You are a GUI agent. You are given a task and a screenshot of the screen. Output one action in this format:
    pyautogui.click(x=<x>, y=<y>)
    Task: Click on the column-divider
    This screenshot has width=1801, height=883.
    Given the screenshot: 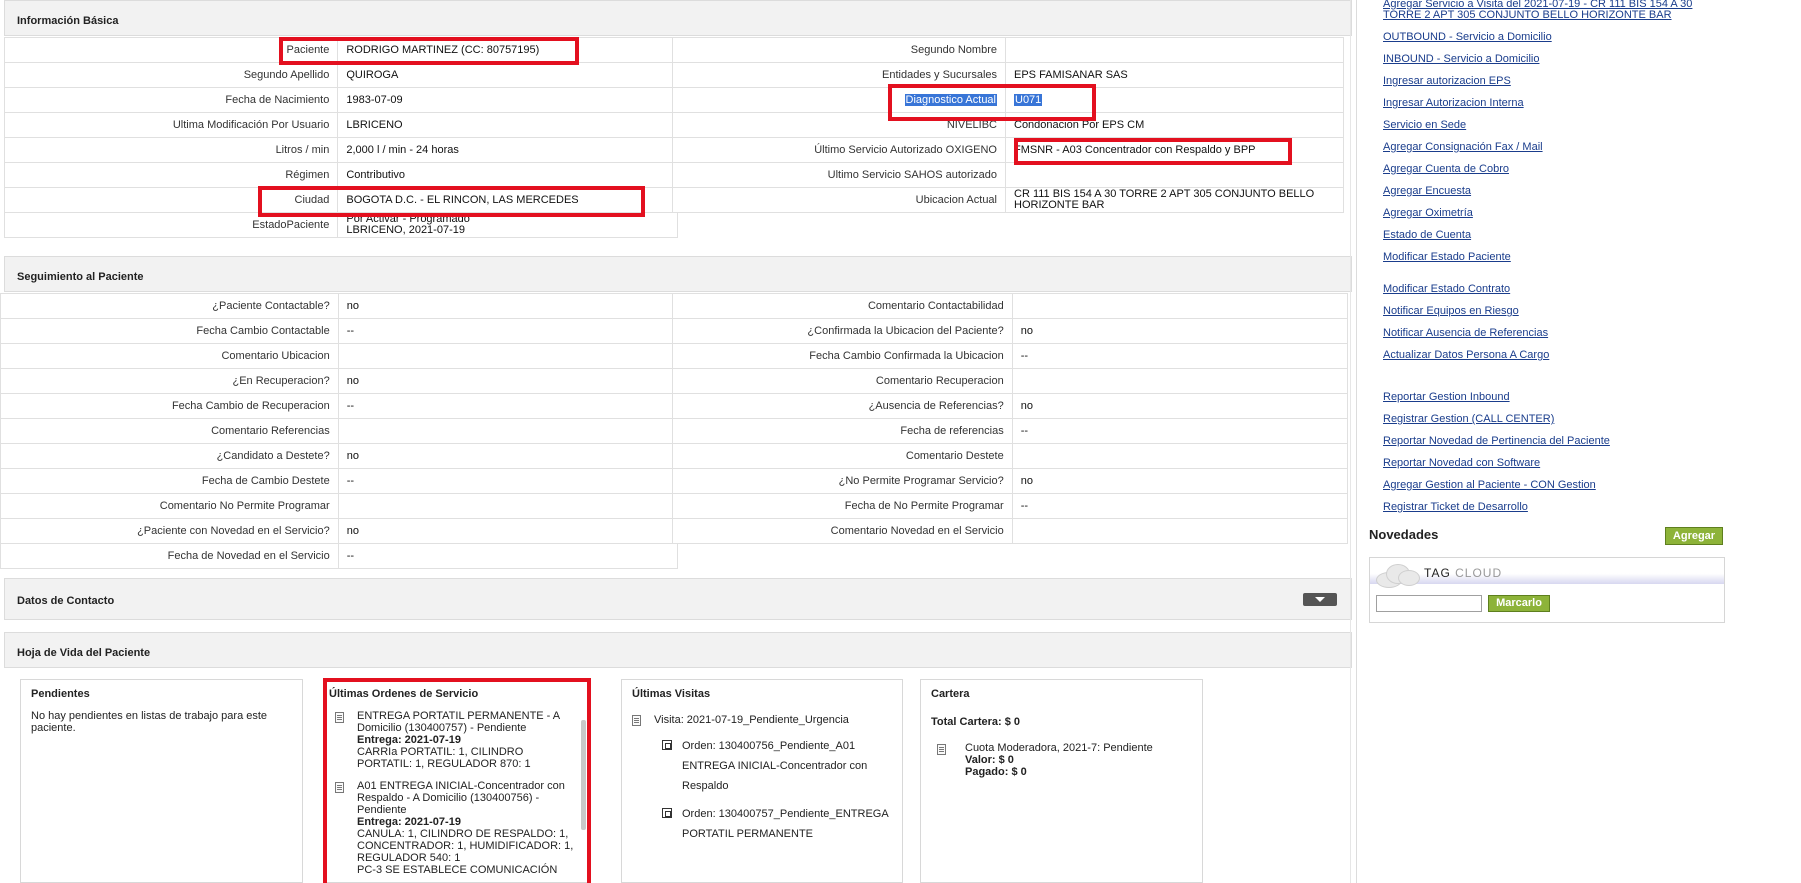 What is the action you would take?
    pyautogui.click(x=1350, y=441)
    